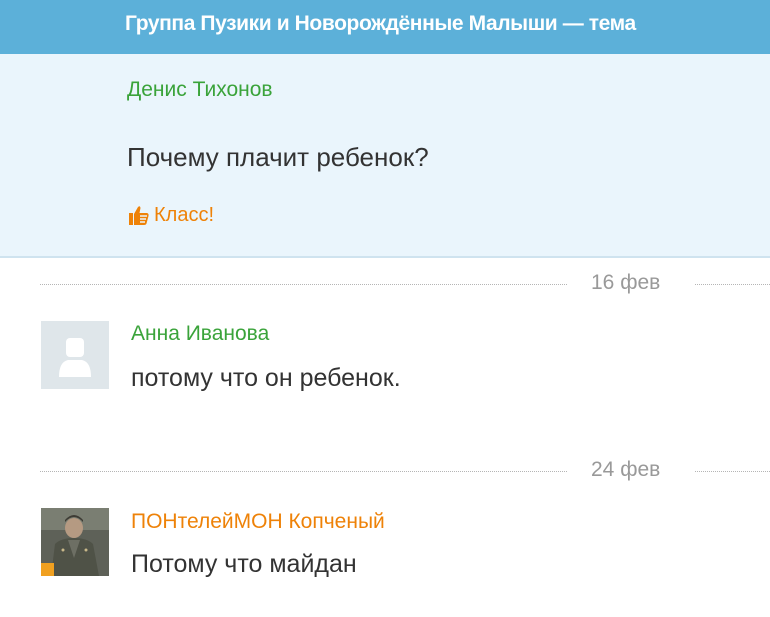  I want to click on comment-date: 24 фев, so click(626, 469).